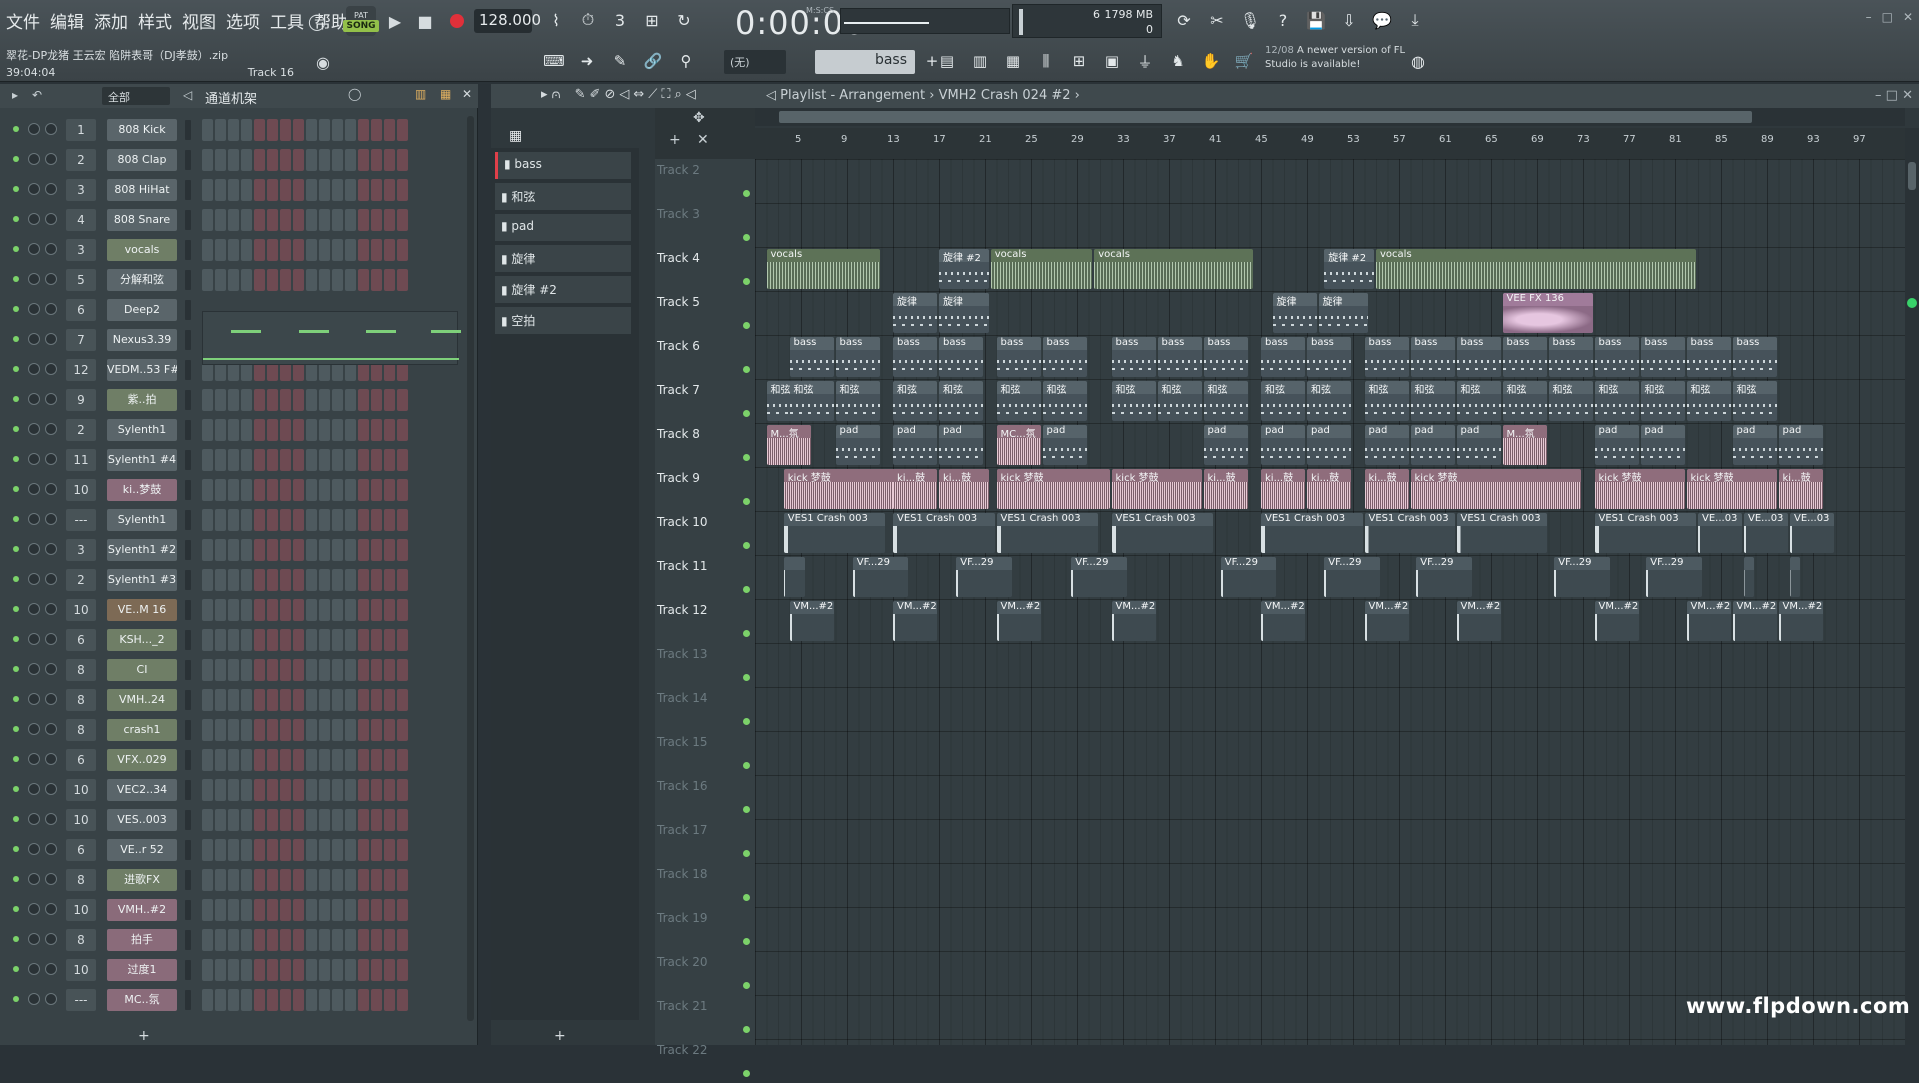 This screenshot has height=1083, width=1919. What do you see at coordinates (142, 640) in the screenshot?
I see `channel-name-button: KSH..._2` at bounding box center [142, 640].